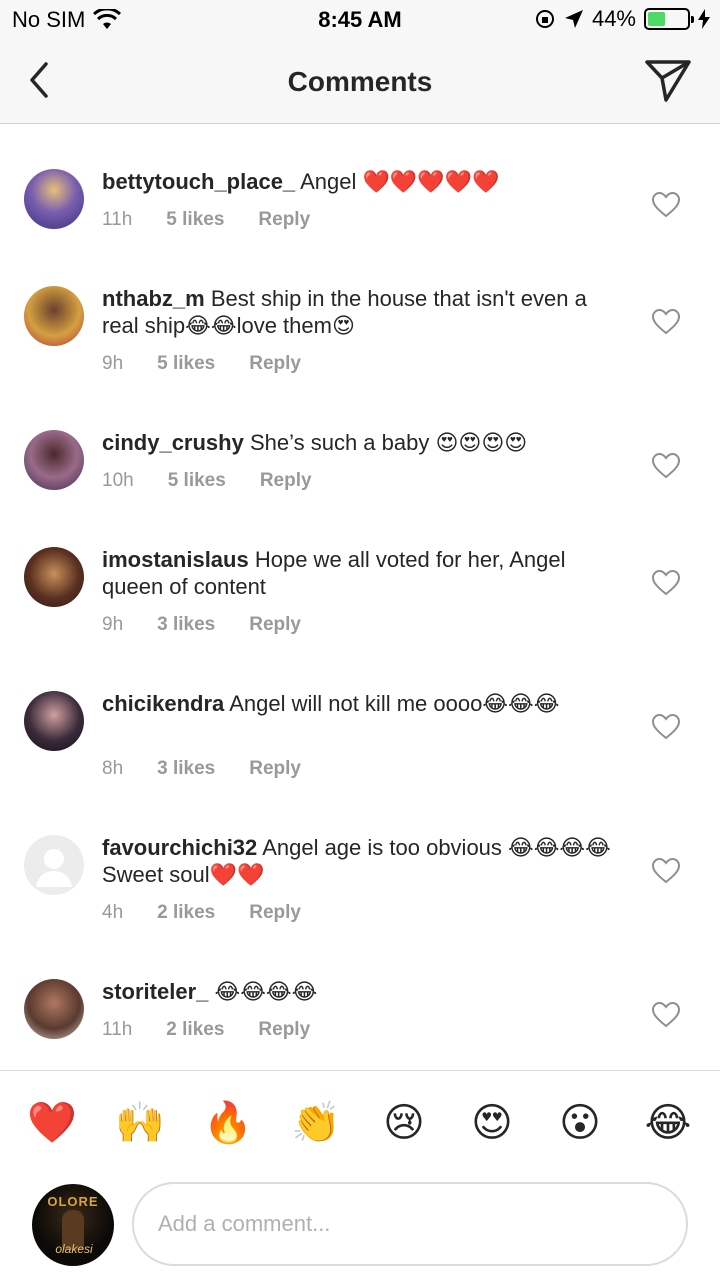  What do you see at coordinates (218, 913) in the screenshot?
I see `comment-meta: 4h 2 likes Reply` at bounding box center [218, 913].